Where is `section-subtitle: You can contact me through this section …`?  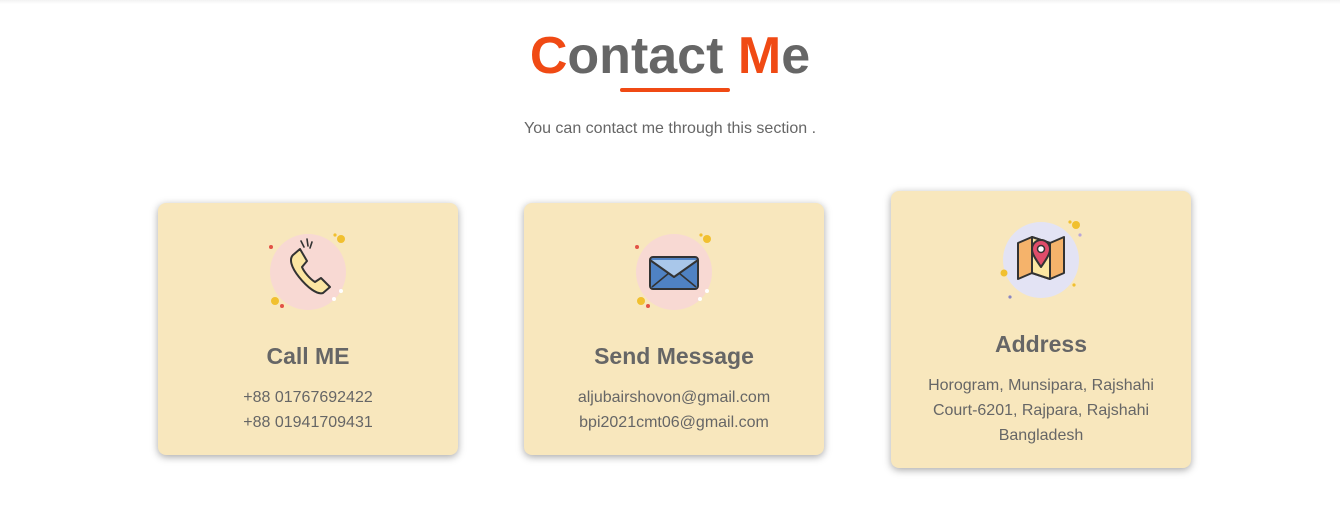
section-subtitle: You can contact me through this section … is located at coordinates (670, 128).